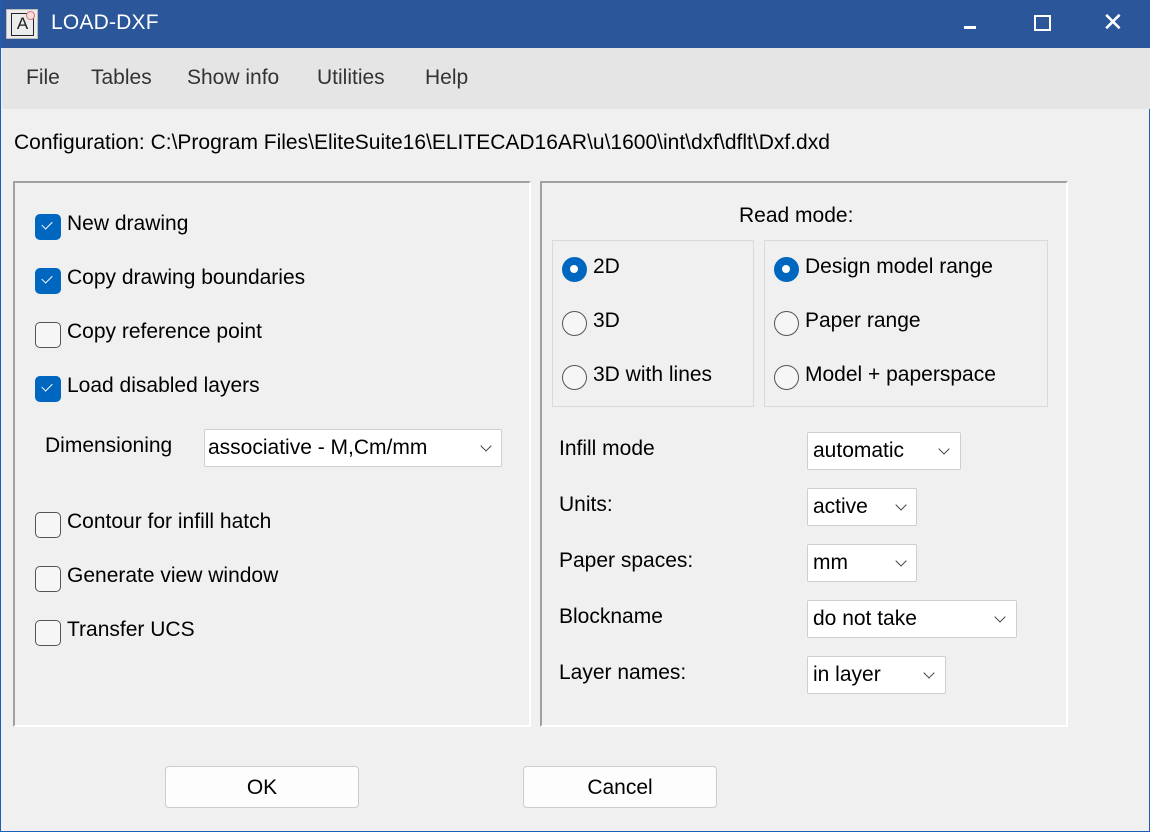 The width and height of the screenshot is (1150, 832). What do you see at coordinates (105, 22) in the screenshot?
I see `window-title: LOAD-DXF` at bounding box center [105, 22].